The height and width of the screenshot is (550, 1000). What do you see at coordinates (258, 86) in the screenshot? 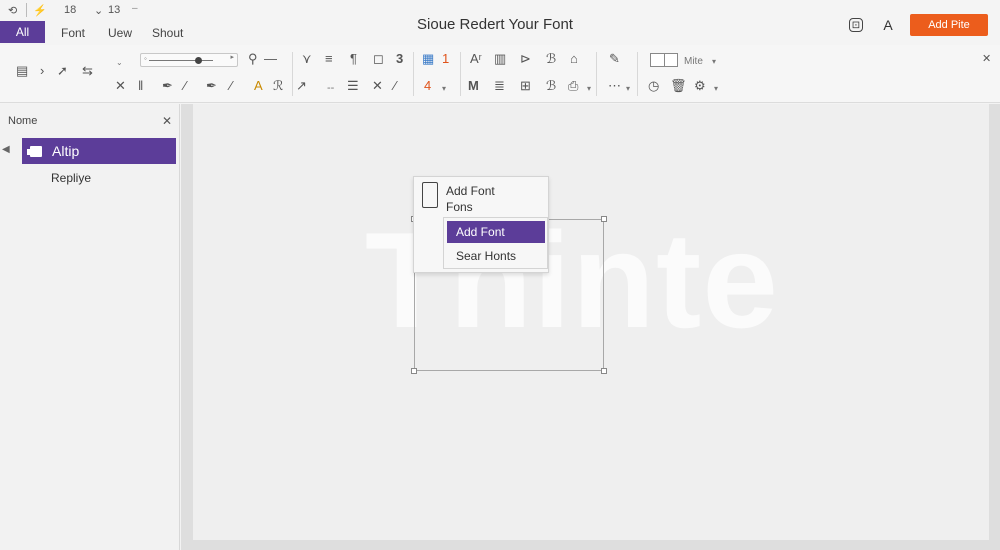
I see `highlight-icon: A` at bounding box center [258, 86].